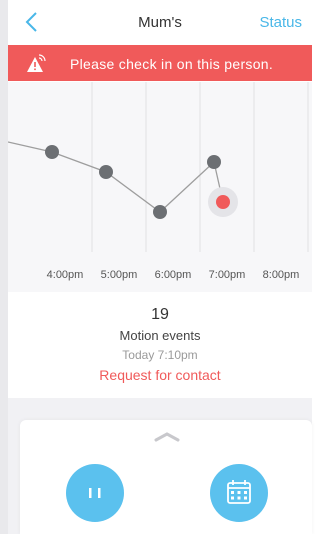  I want to click on x-tick-label: 7:00pm, so click(227, 275).